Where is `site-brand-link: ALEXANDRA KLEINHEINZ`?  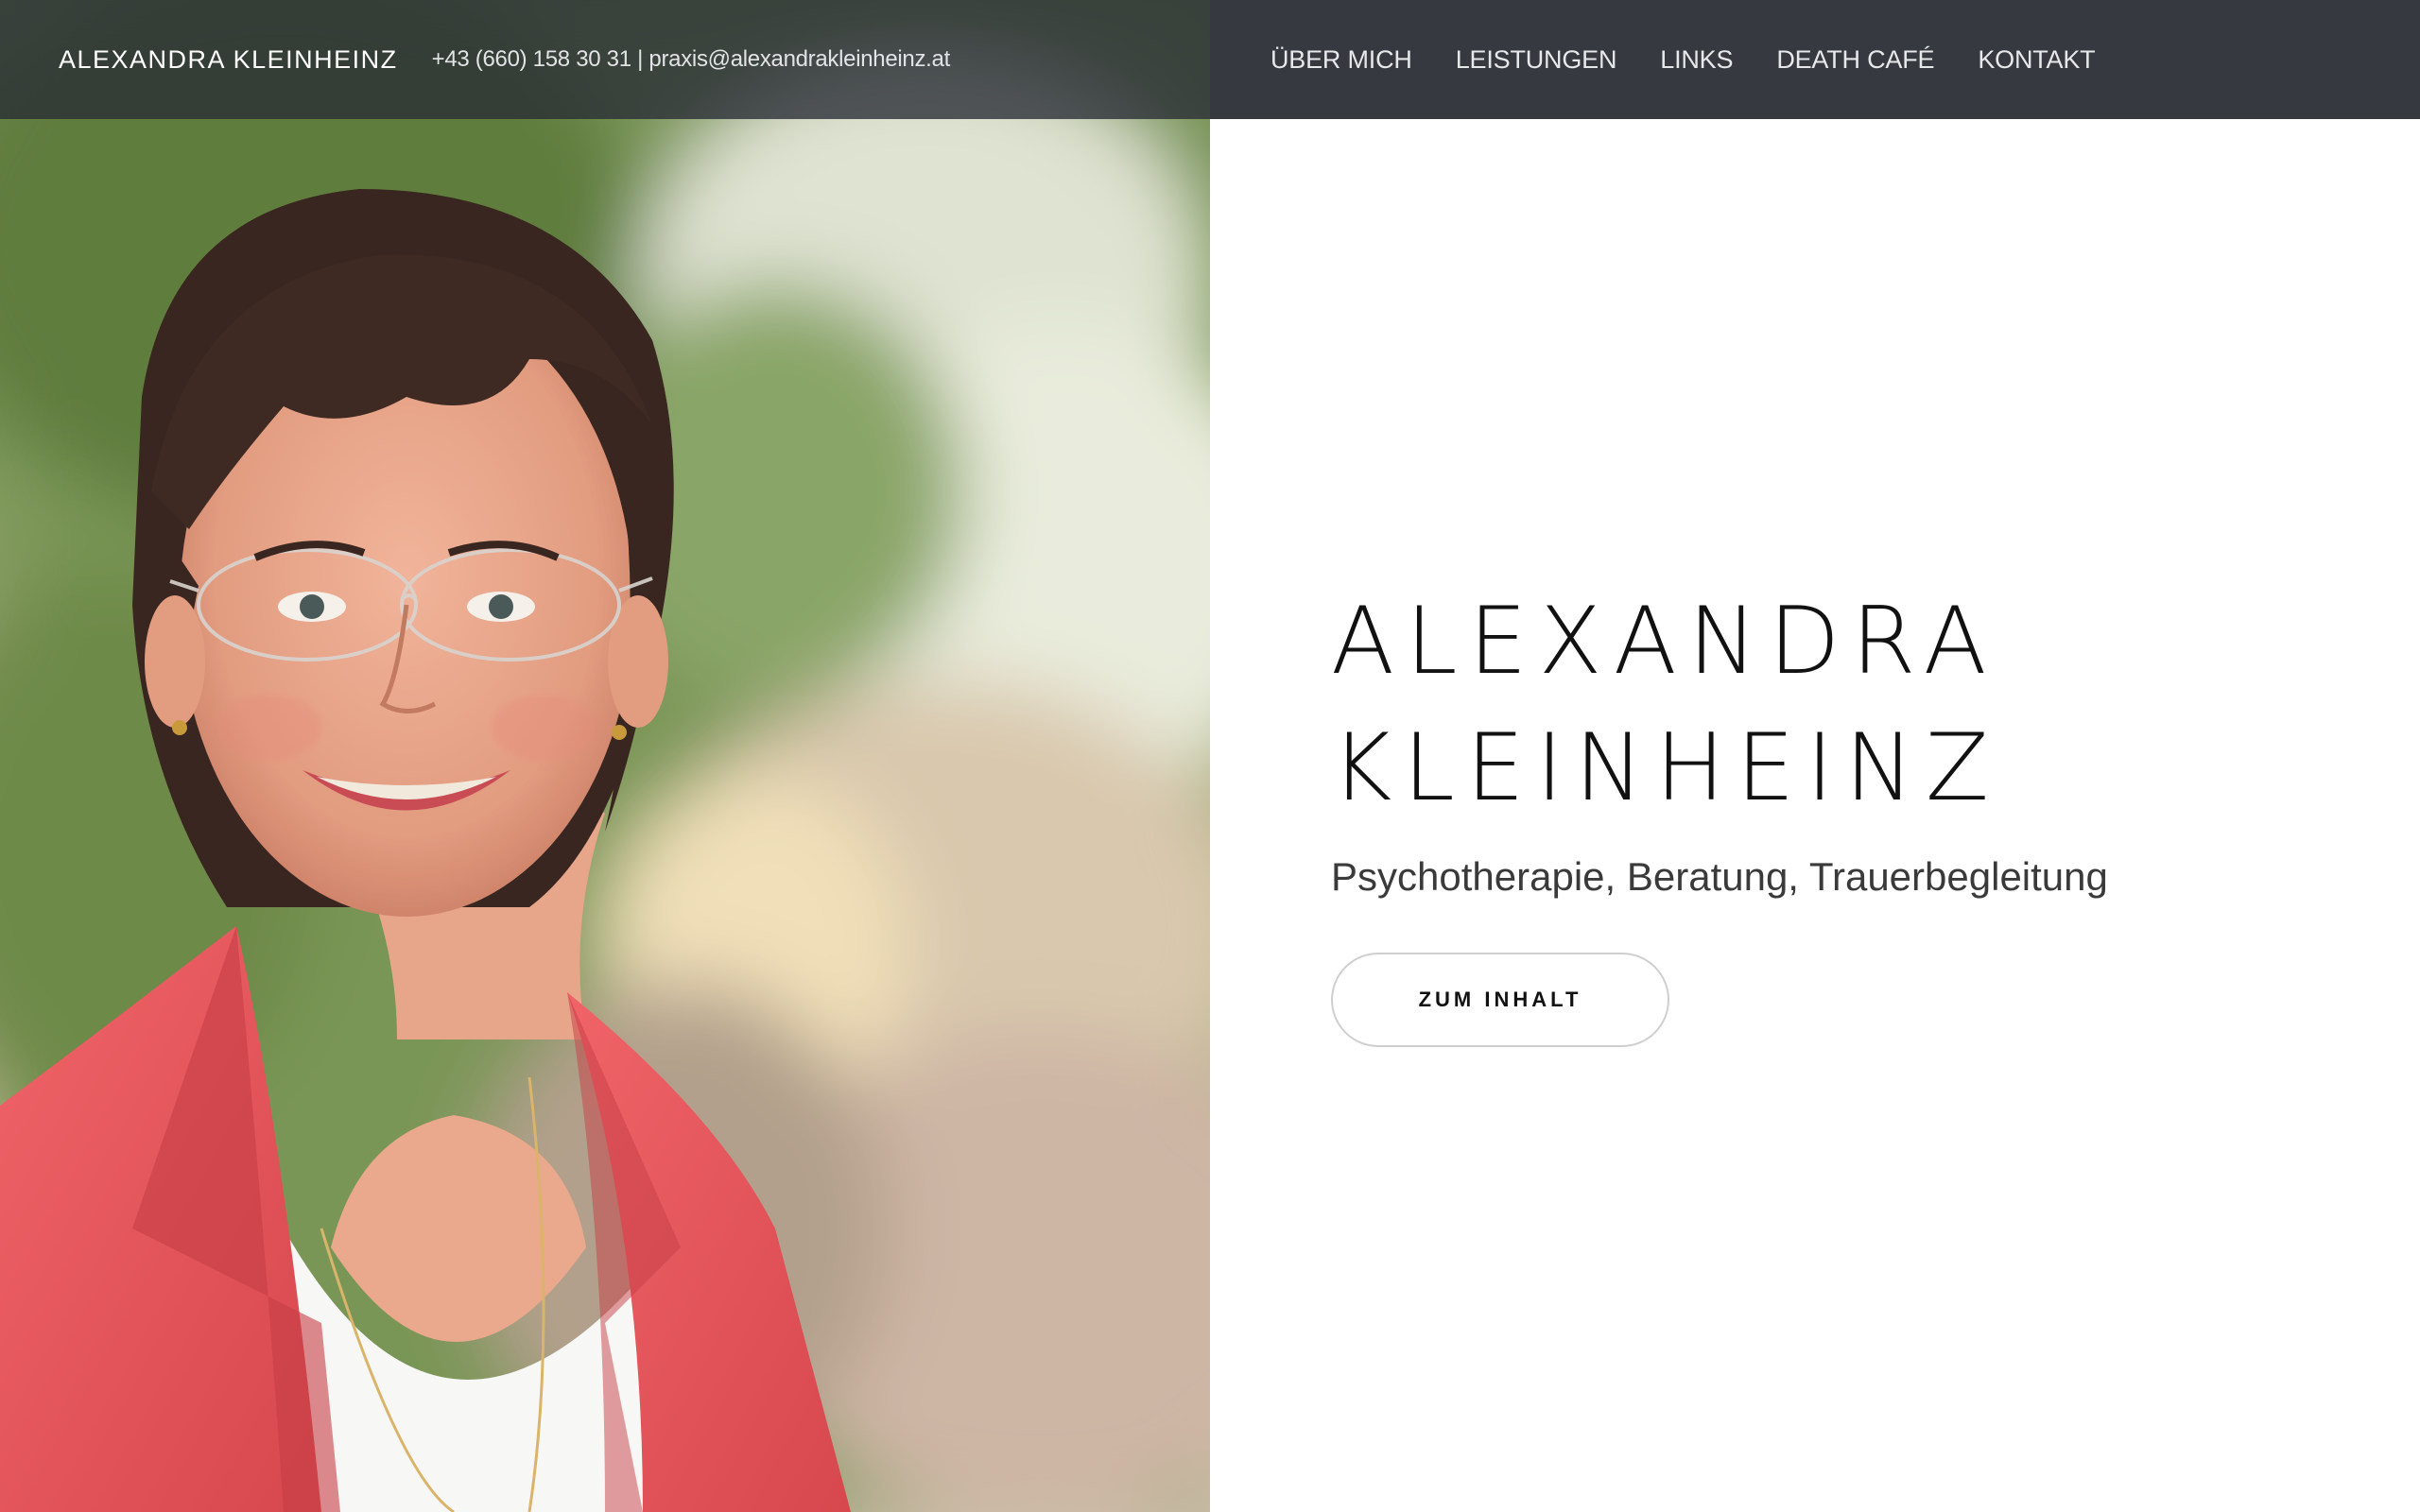 site-brand-link: ALEXANDRA KLEINHEINZ is located at coordinates (228, 60).